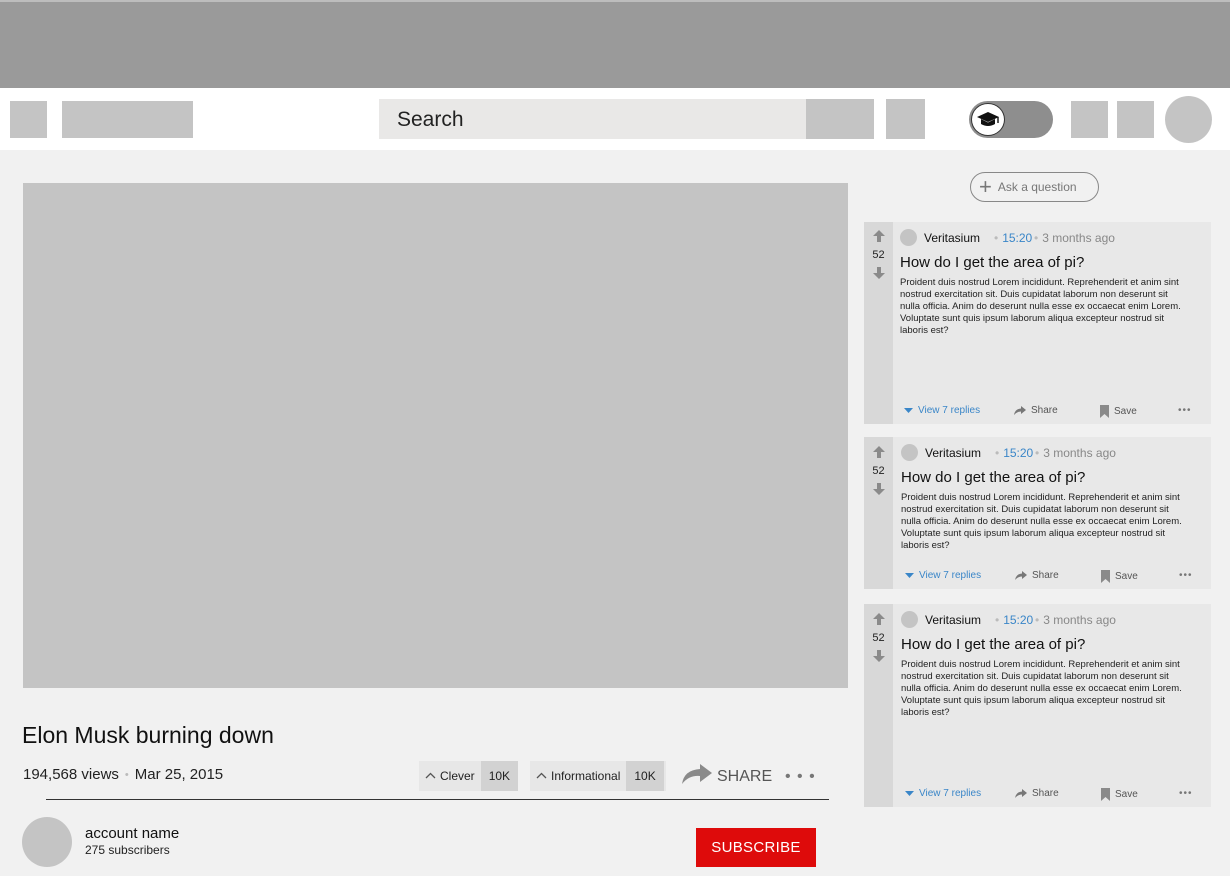  I want to click on tag-label: Clever, so click(457, 776).